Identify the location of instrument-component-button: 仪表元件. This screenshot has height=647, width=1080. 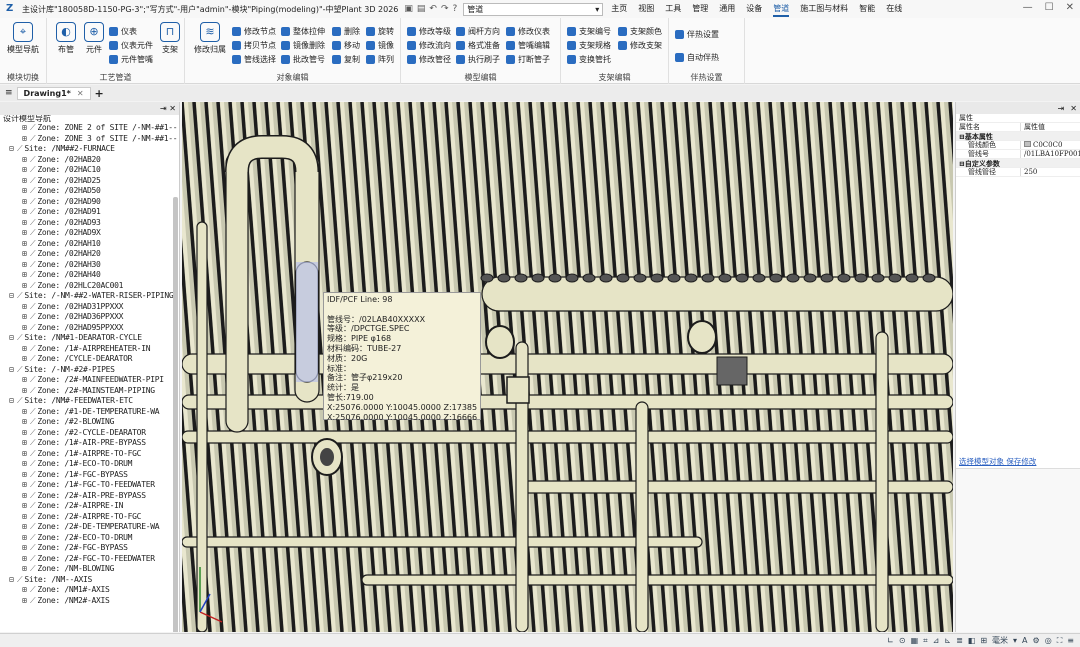
(131, 45).